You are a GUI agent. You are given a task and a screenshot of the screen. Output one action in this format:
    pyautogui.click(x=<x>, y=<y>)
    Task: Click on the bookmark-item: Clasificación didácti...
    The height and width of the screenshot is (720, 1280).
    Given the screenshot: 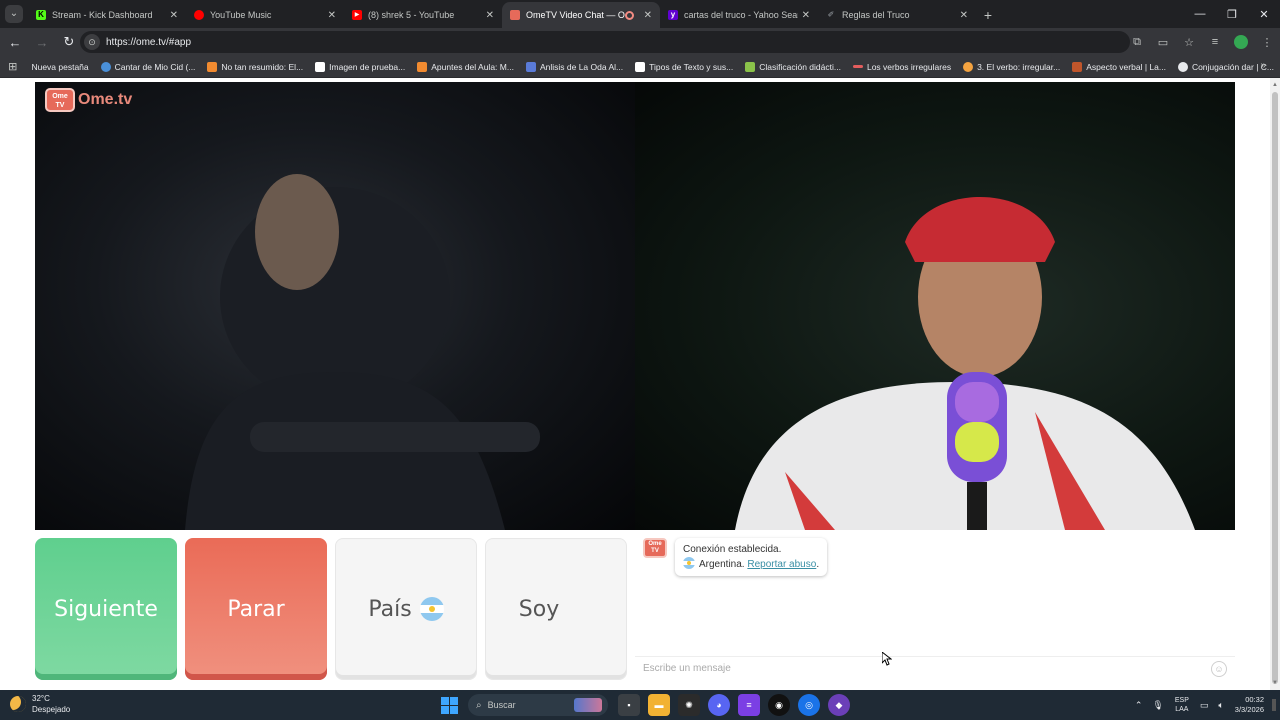 What is the action you would take?
    pyautogui.click(x=793, y=67)
    